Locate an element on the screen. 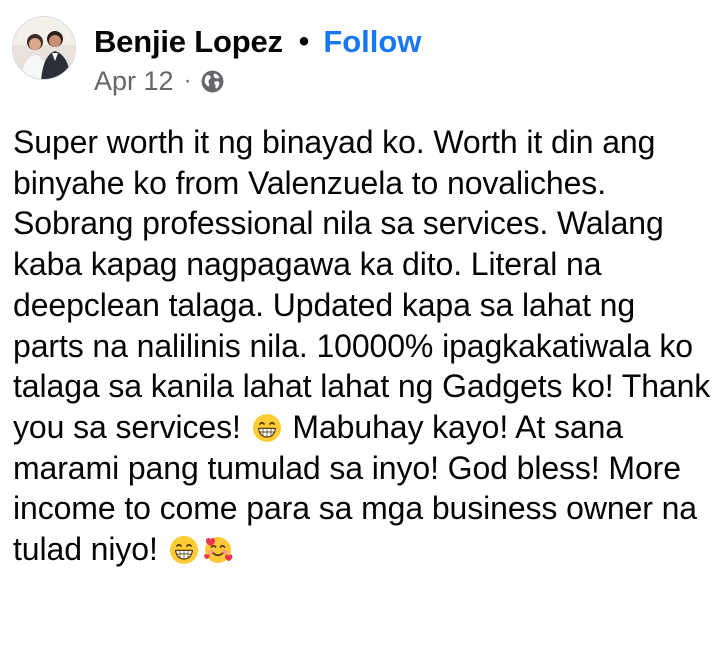 The height and width of the screenshot is (671, 720). post-date: Apr 12 is located at coordinates (134, 81).